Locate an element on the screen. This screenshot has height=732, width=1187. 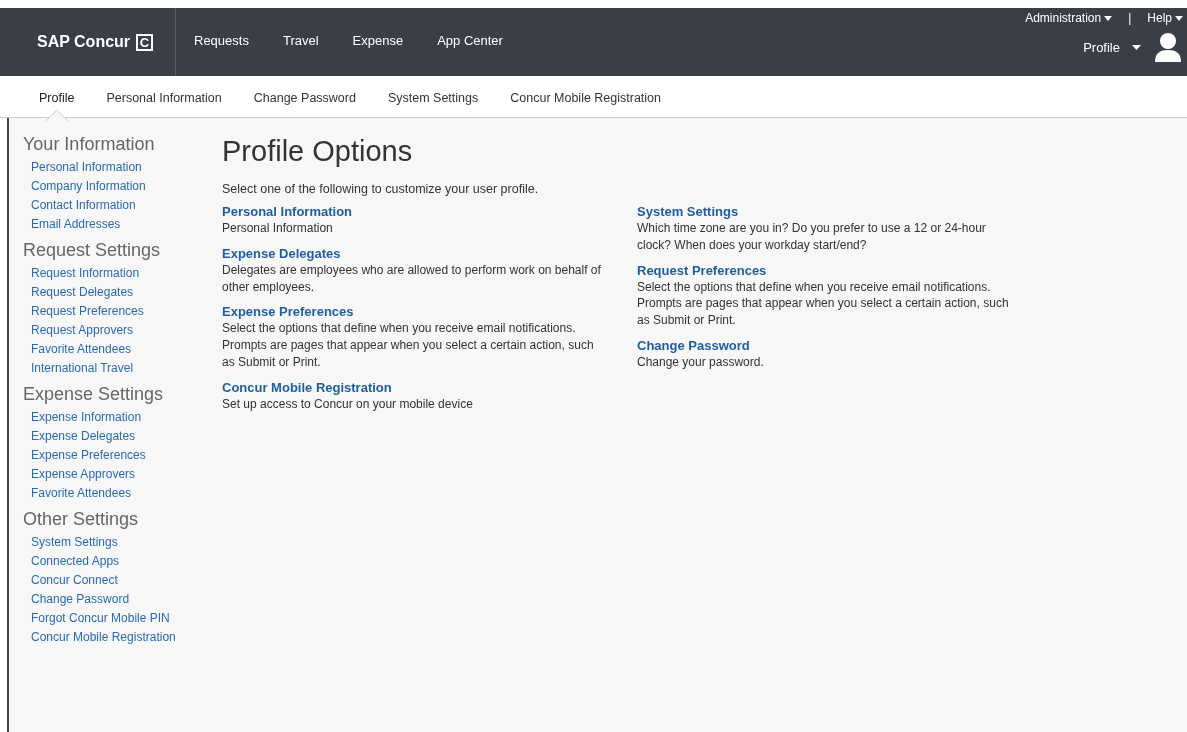
sidebar-link: Change Password is located at coordinates (122, 599).